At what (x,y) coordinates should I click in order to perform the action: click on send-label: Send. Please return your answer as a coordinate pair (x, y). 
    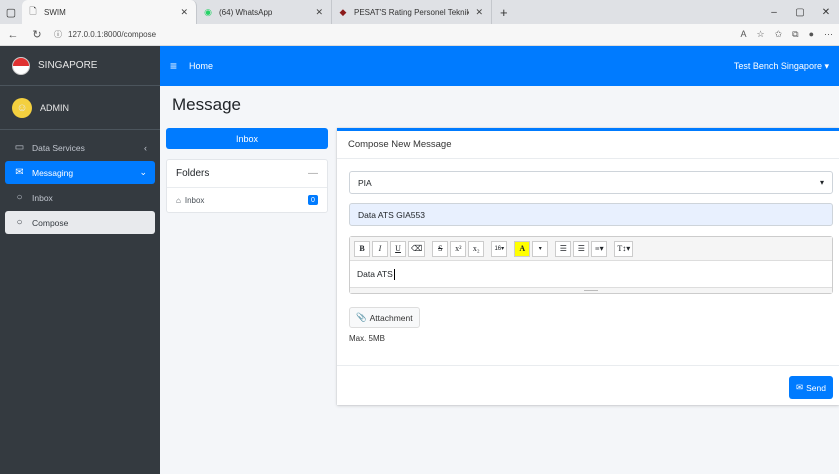
    Looking at the image, I should click on (816, 387).